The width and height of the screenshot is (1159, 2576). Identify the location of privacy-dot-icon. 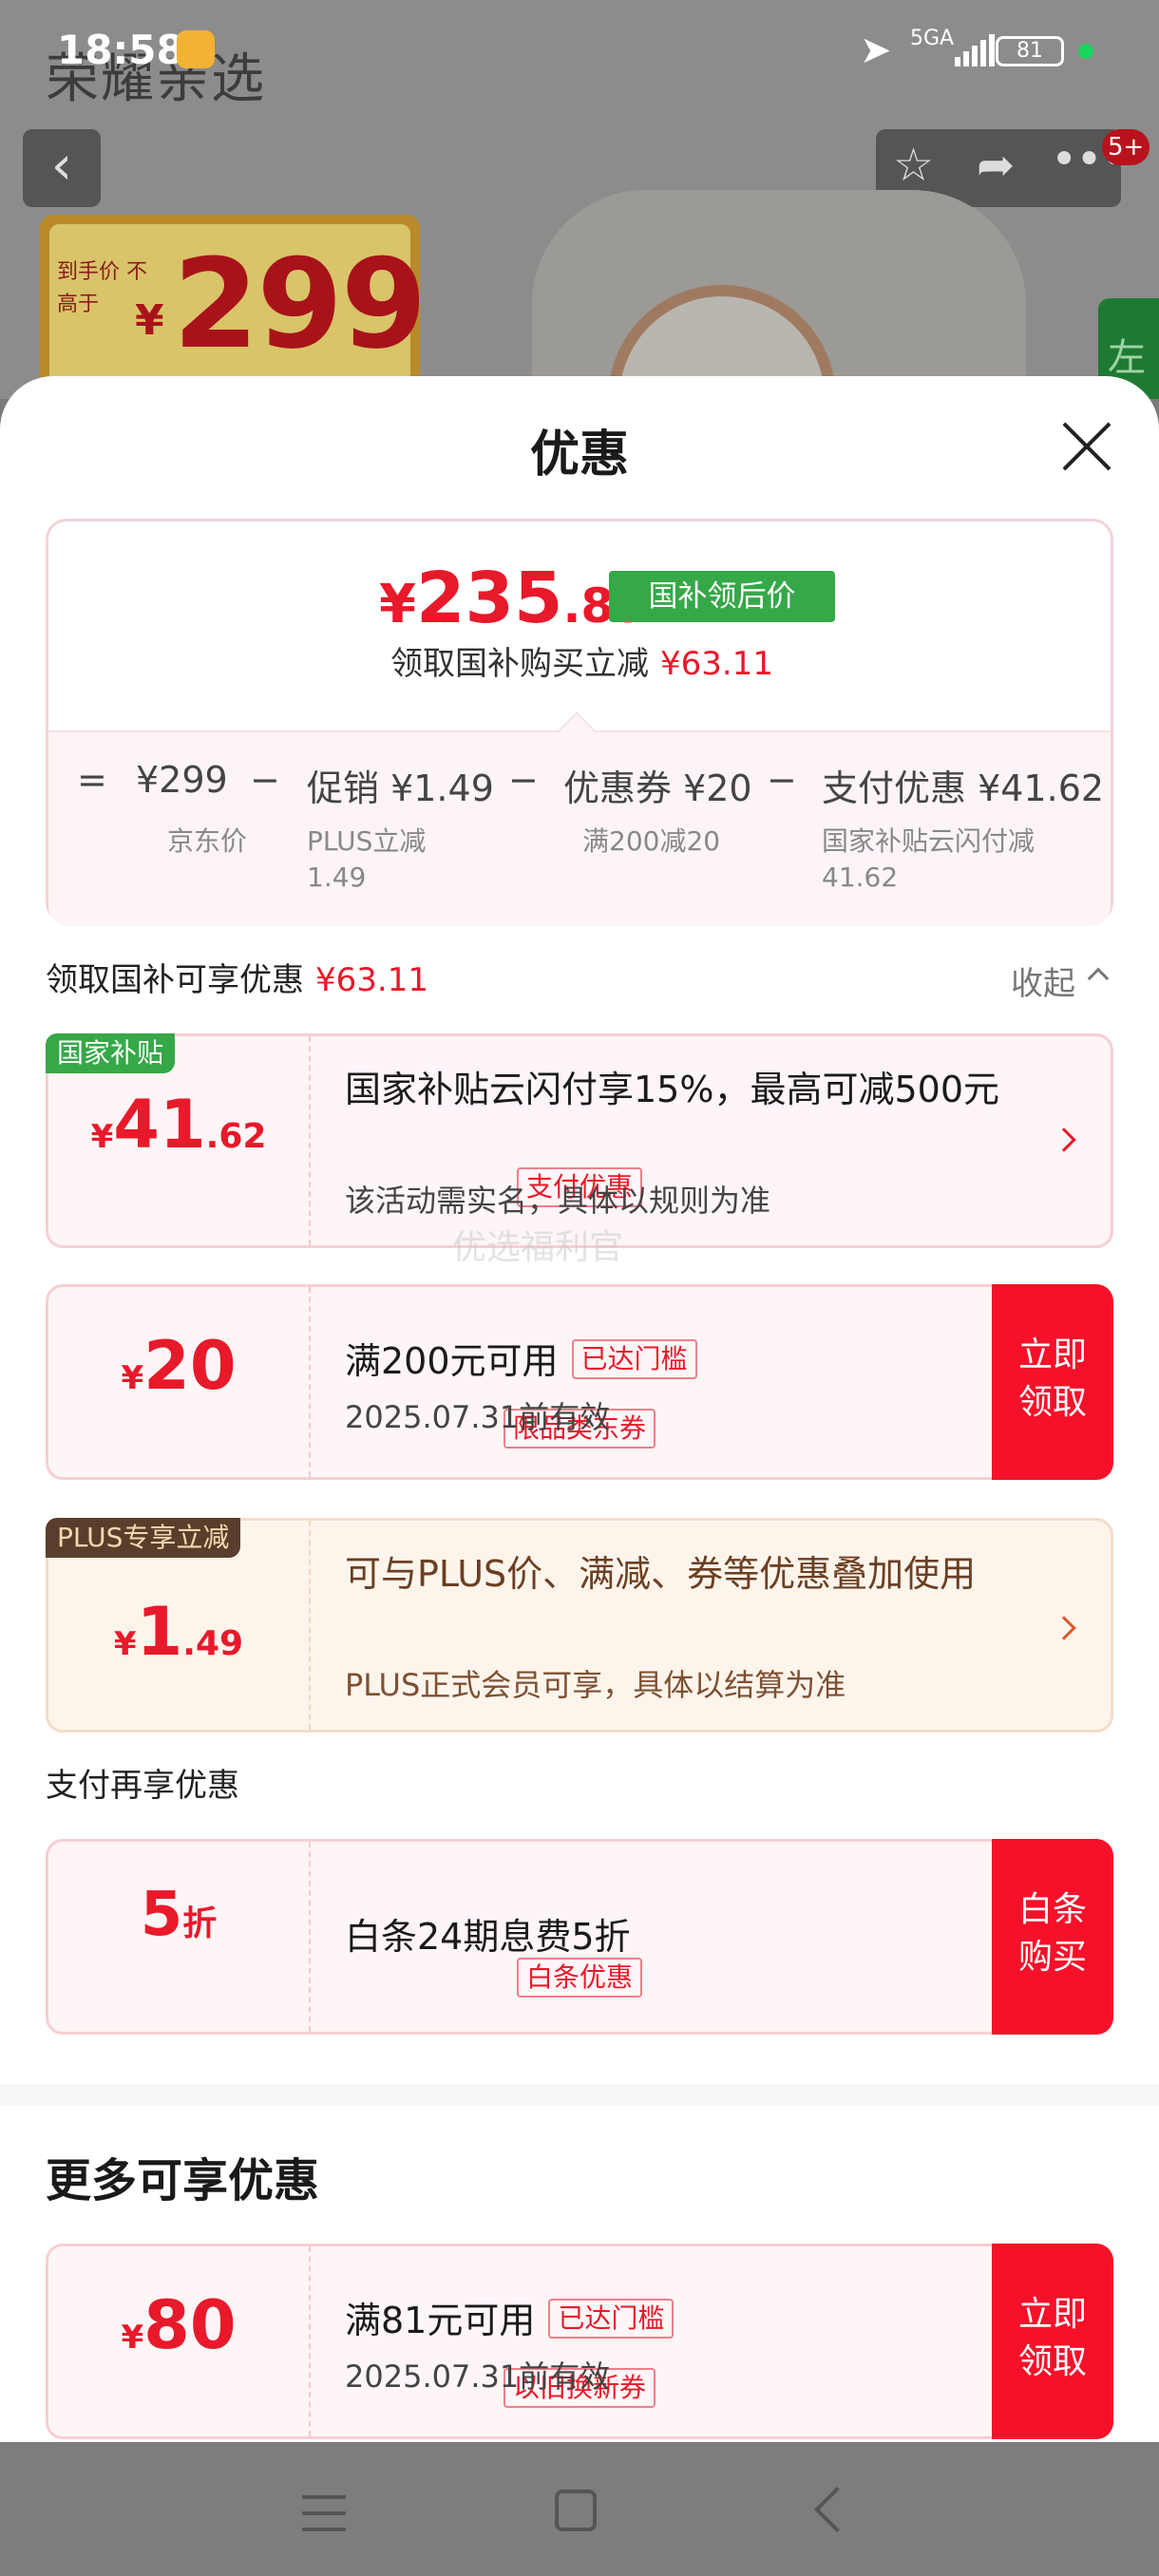
(1085, 51).